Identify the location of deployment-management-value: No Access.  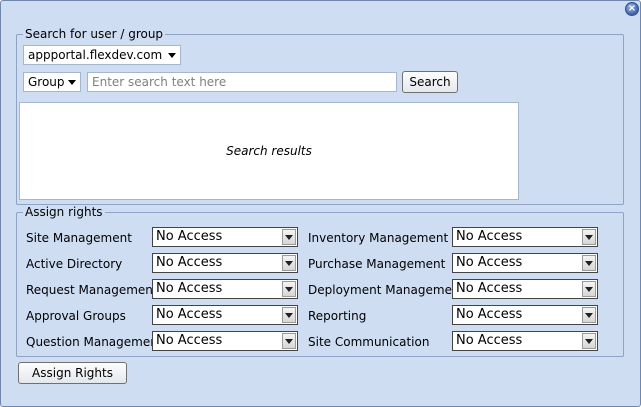
(489, 288).